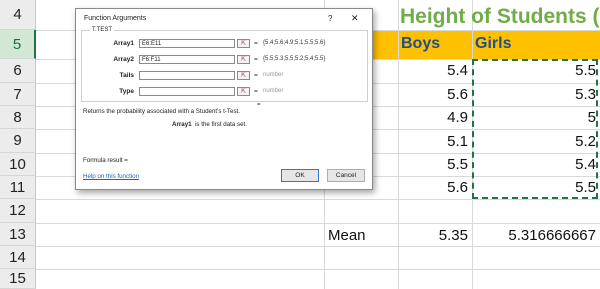 The width and height of the screenshot is (600, 289). I want to click on function-name: T.TEST, so click(102, 30).